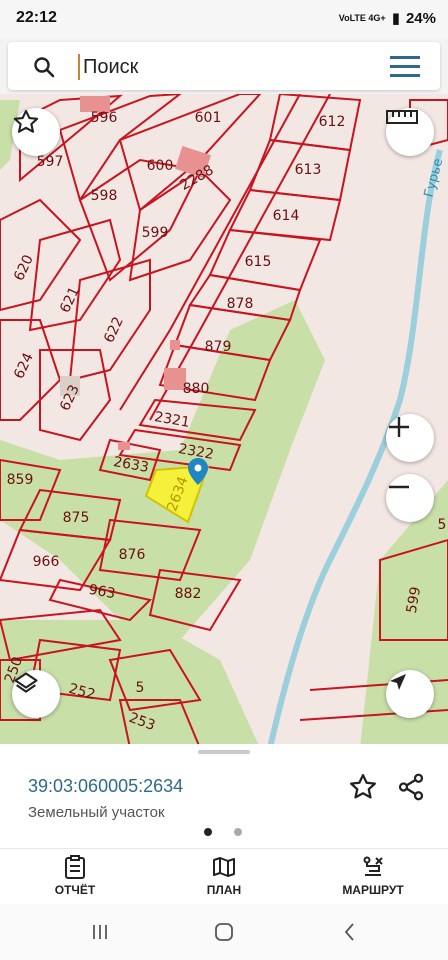  Describe the element at coordinates (24, 365) in the screenshot. I see `parcel-label: 624` at that location.